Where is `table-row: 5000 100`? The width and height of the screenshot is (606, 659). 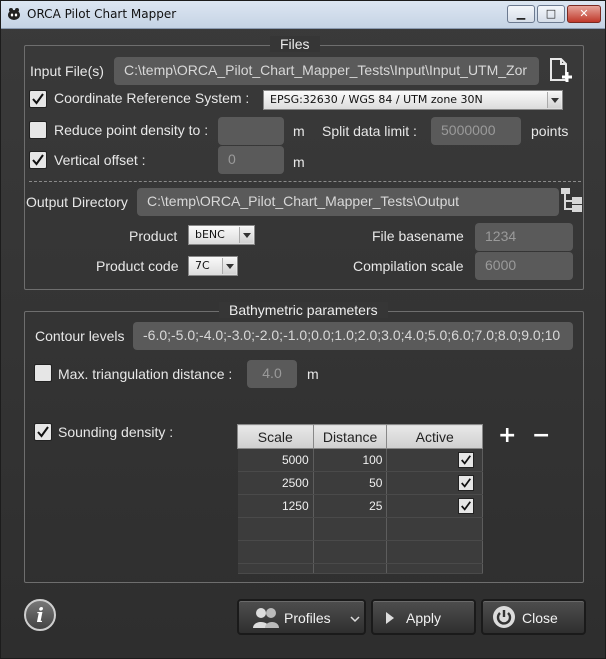
table-row: 5000 100 is located at coordinates (360, 460).